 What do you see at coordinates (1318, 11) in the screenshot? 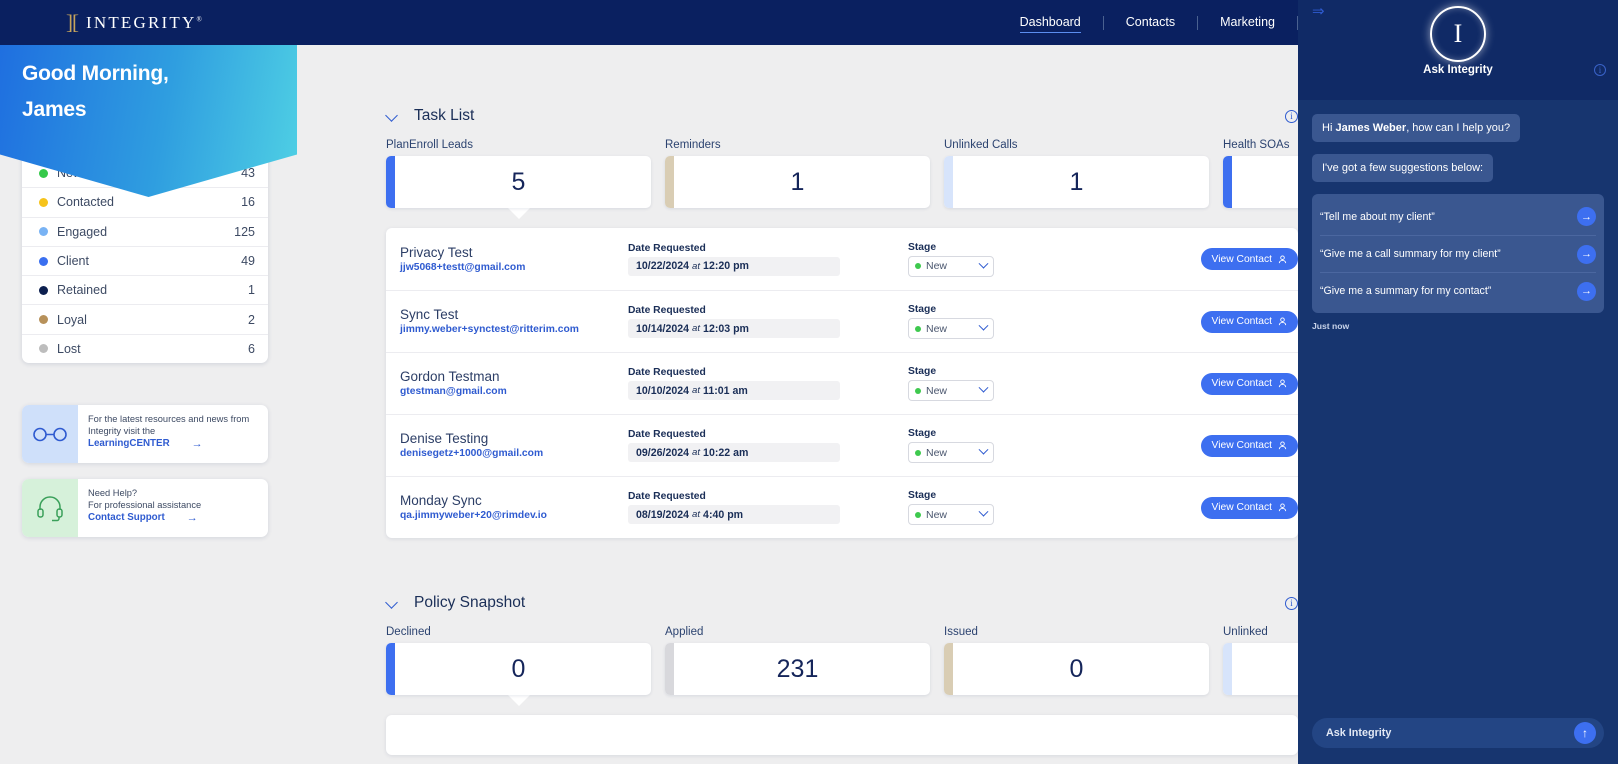
I see `expand-panel-icon: ⇒` at bounding box center [1318, 11].